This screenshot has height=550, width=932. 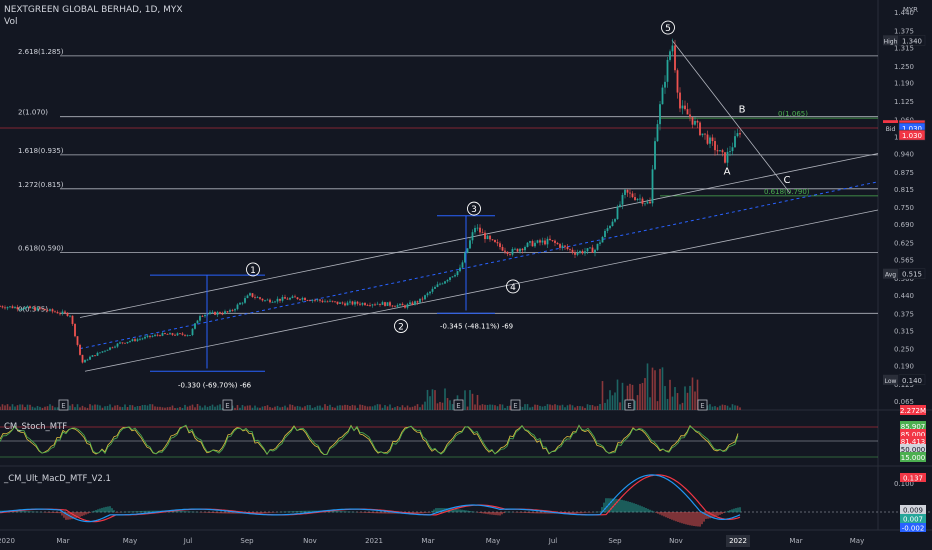 What do you see at coordinates (41, 151) in the screenshot?
I see `fib-label: 1.618(0.935)` at bounding box center [41, 151].